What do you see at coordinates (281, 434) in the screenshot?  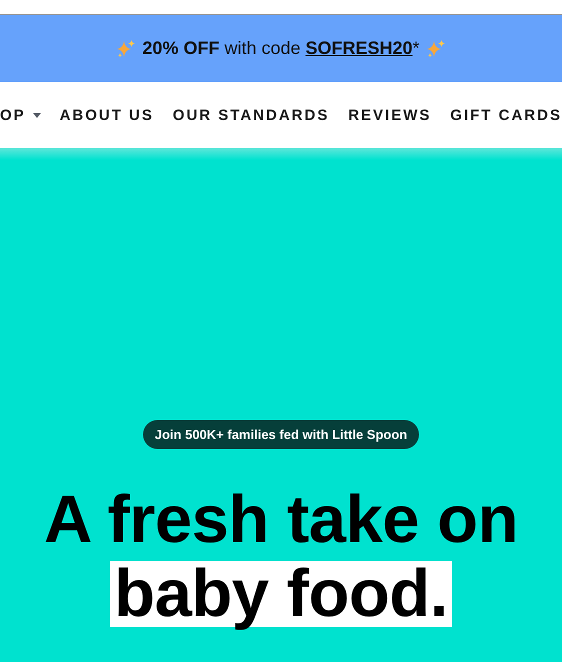 I see `hero-badge: Join 500K+ families fed with Little Spoon` at bounding box center [281, 434].